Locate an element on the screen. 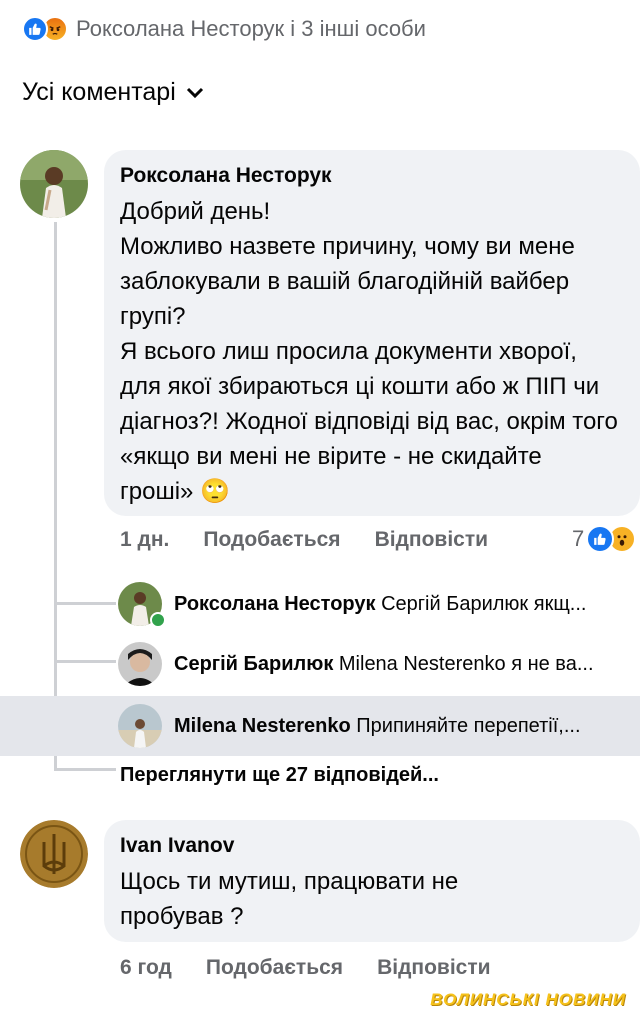  comment-actions: 1 дн. Подобається Відповісти is located at coordinates (380, 540).